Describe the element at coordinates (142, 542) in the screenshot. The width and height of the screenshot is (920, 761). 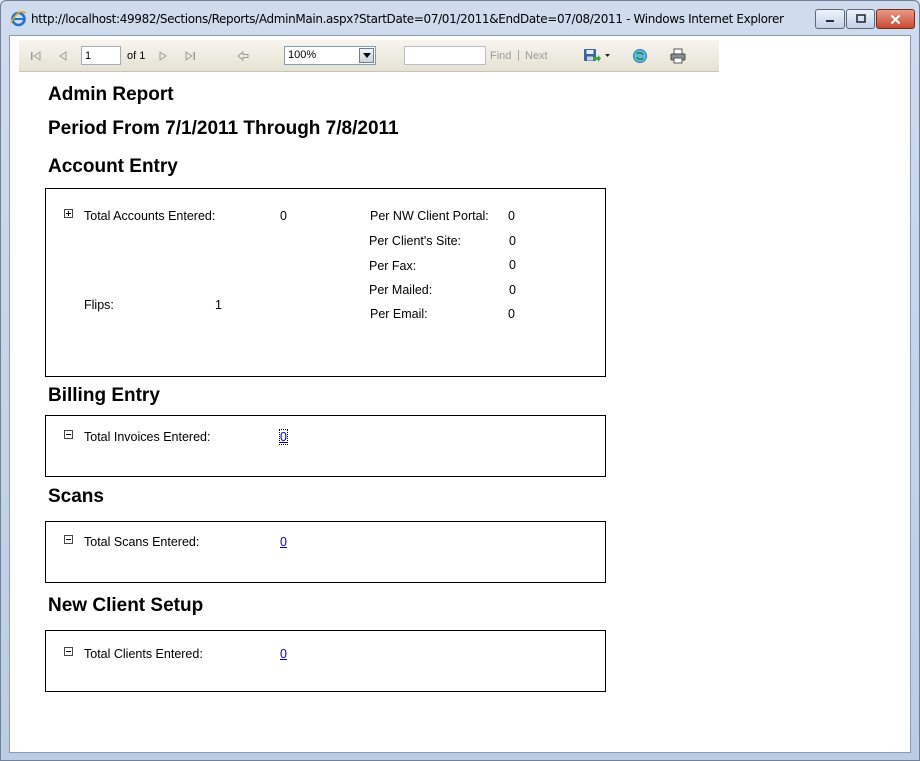
I see `total-scans-label: Total Scans Entered:` at that location.